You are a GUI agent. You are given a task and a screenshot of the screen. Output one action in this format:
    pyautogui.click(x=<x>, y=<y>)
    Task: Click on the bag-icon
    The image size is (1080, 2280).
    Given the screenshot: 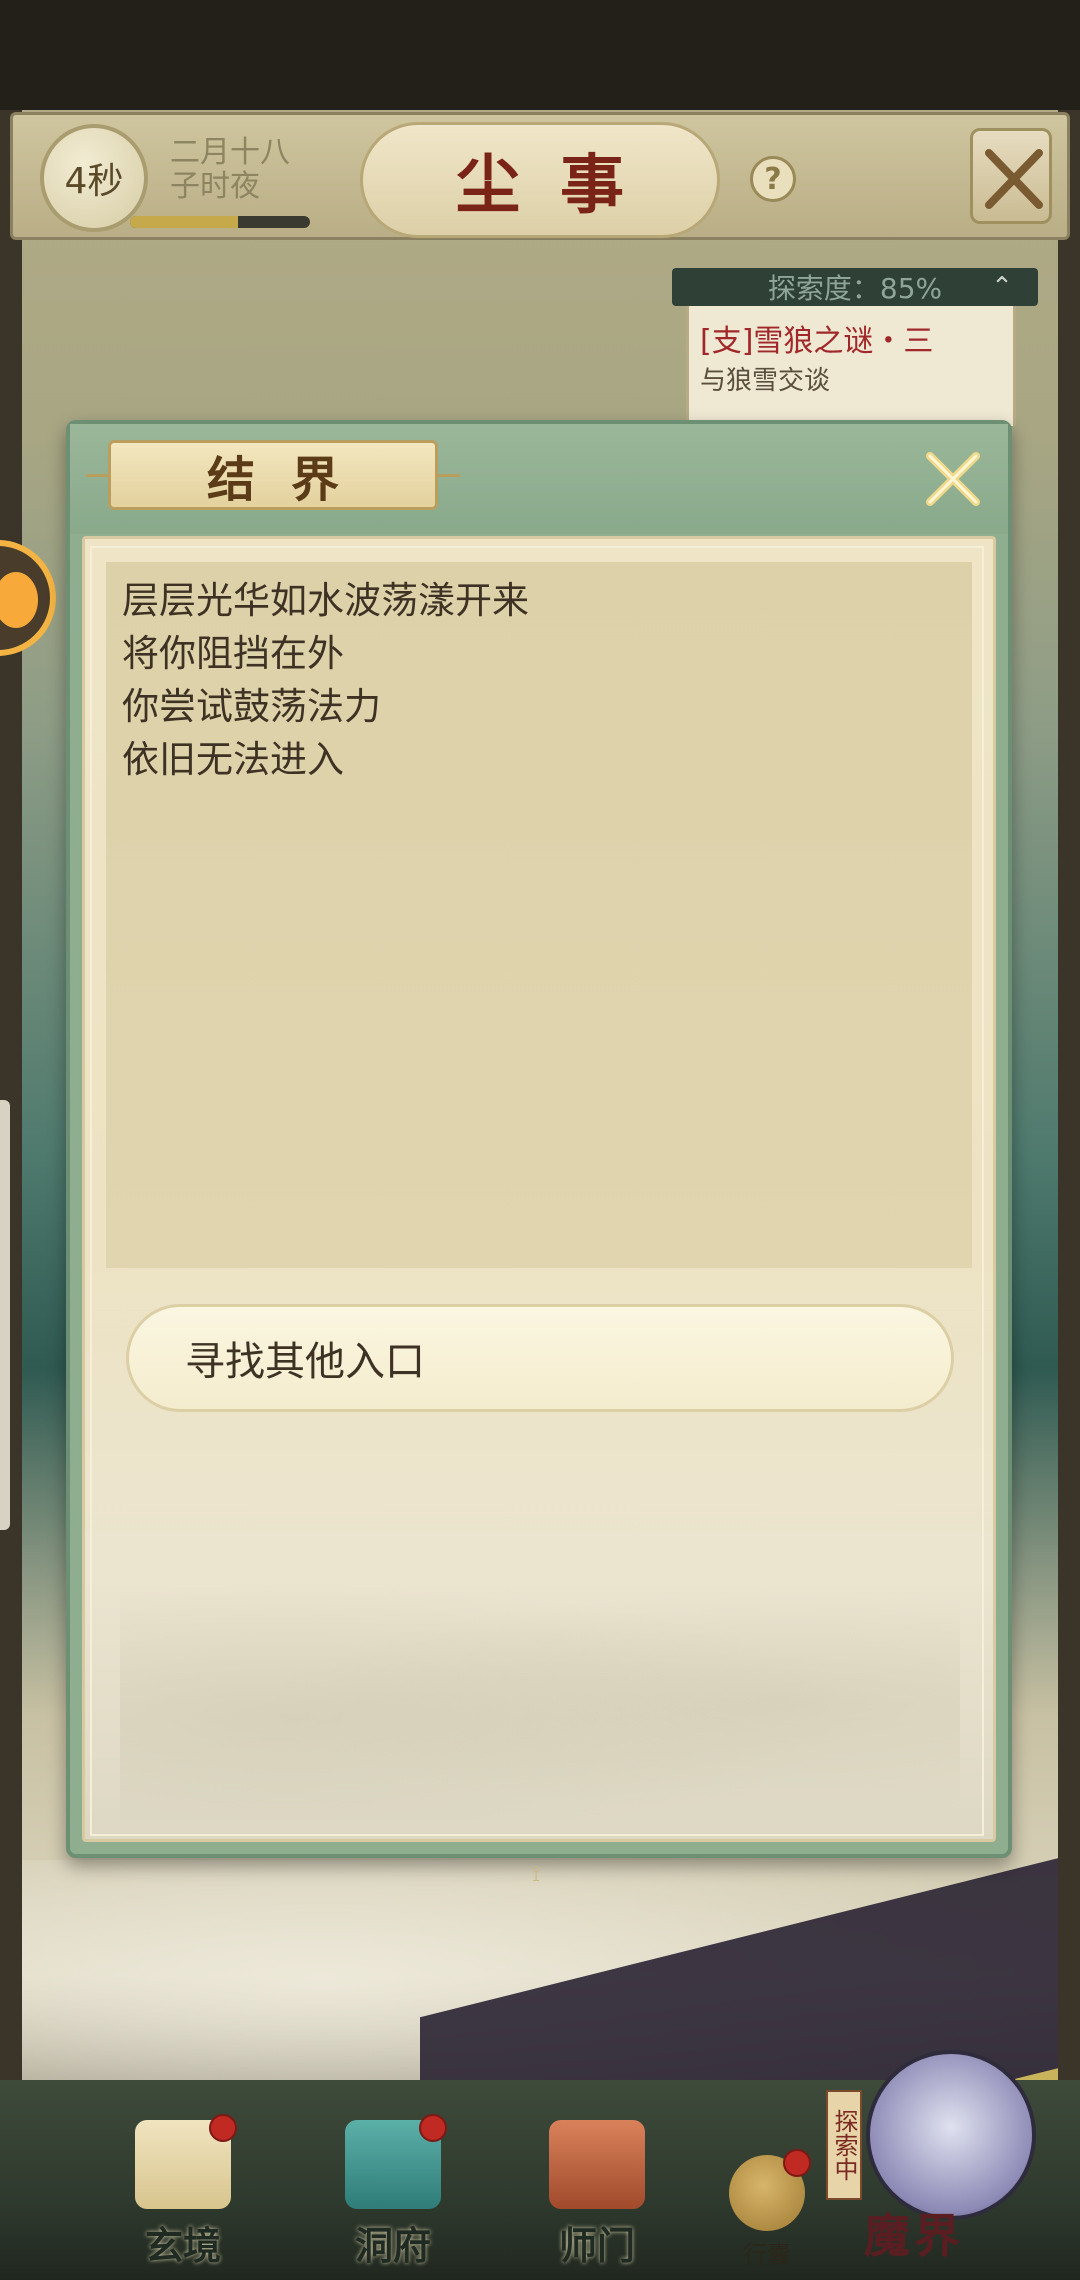 What is the action you would take?
    pyautogui.click(x=770, y=2190)
    